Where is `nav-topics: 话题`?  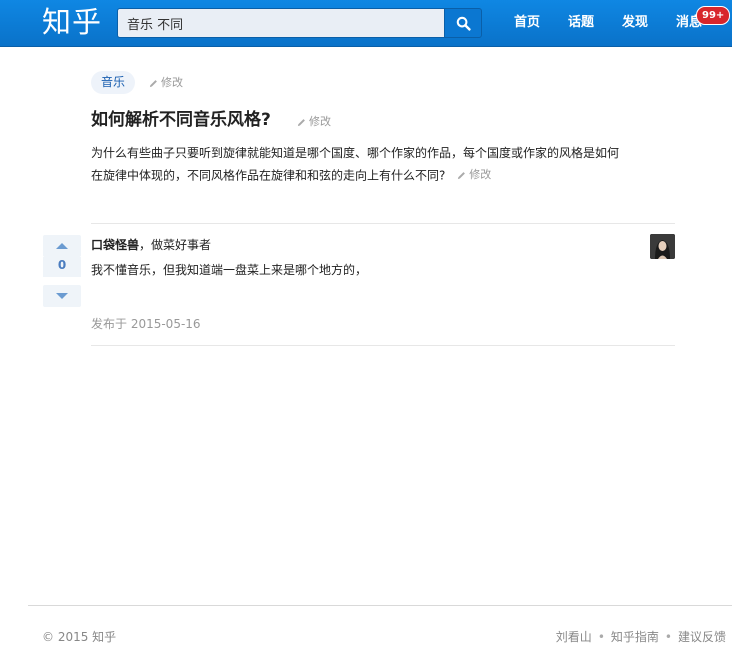 nav-topics: 话题 is located at coordinates (581, 23).